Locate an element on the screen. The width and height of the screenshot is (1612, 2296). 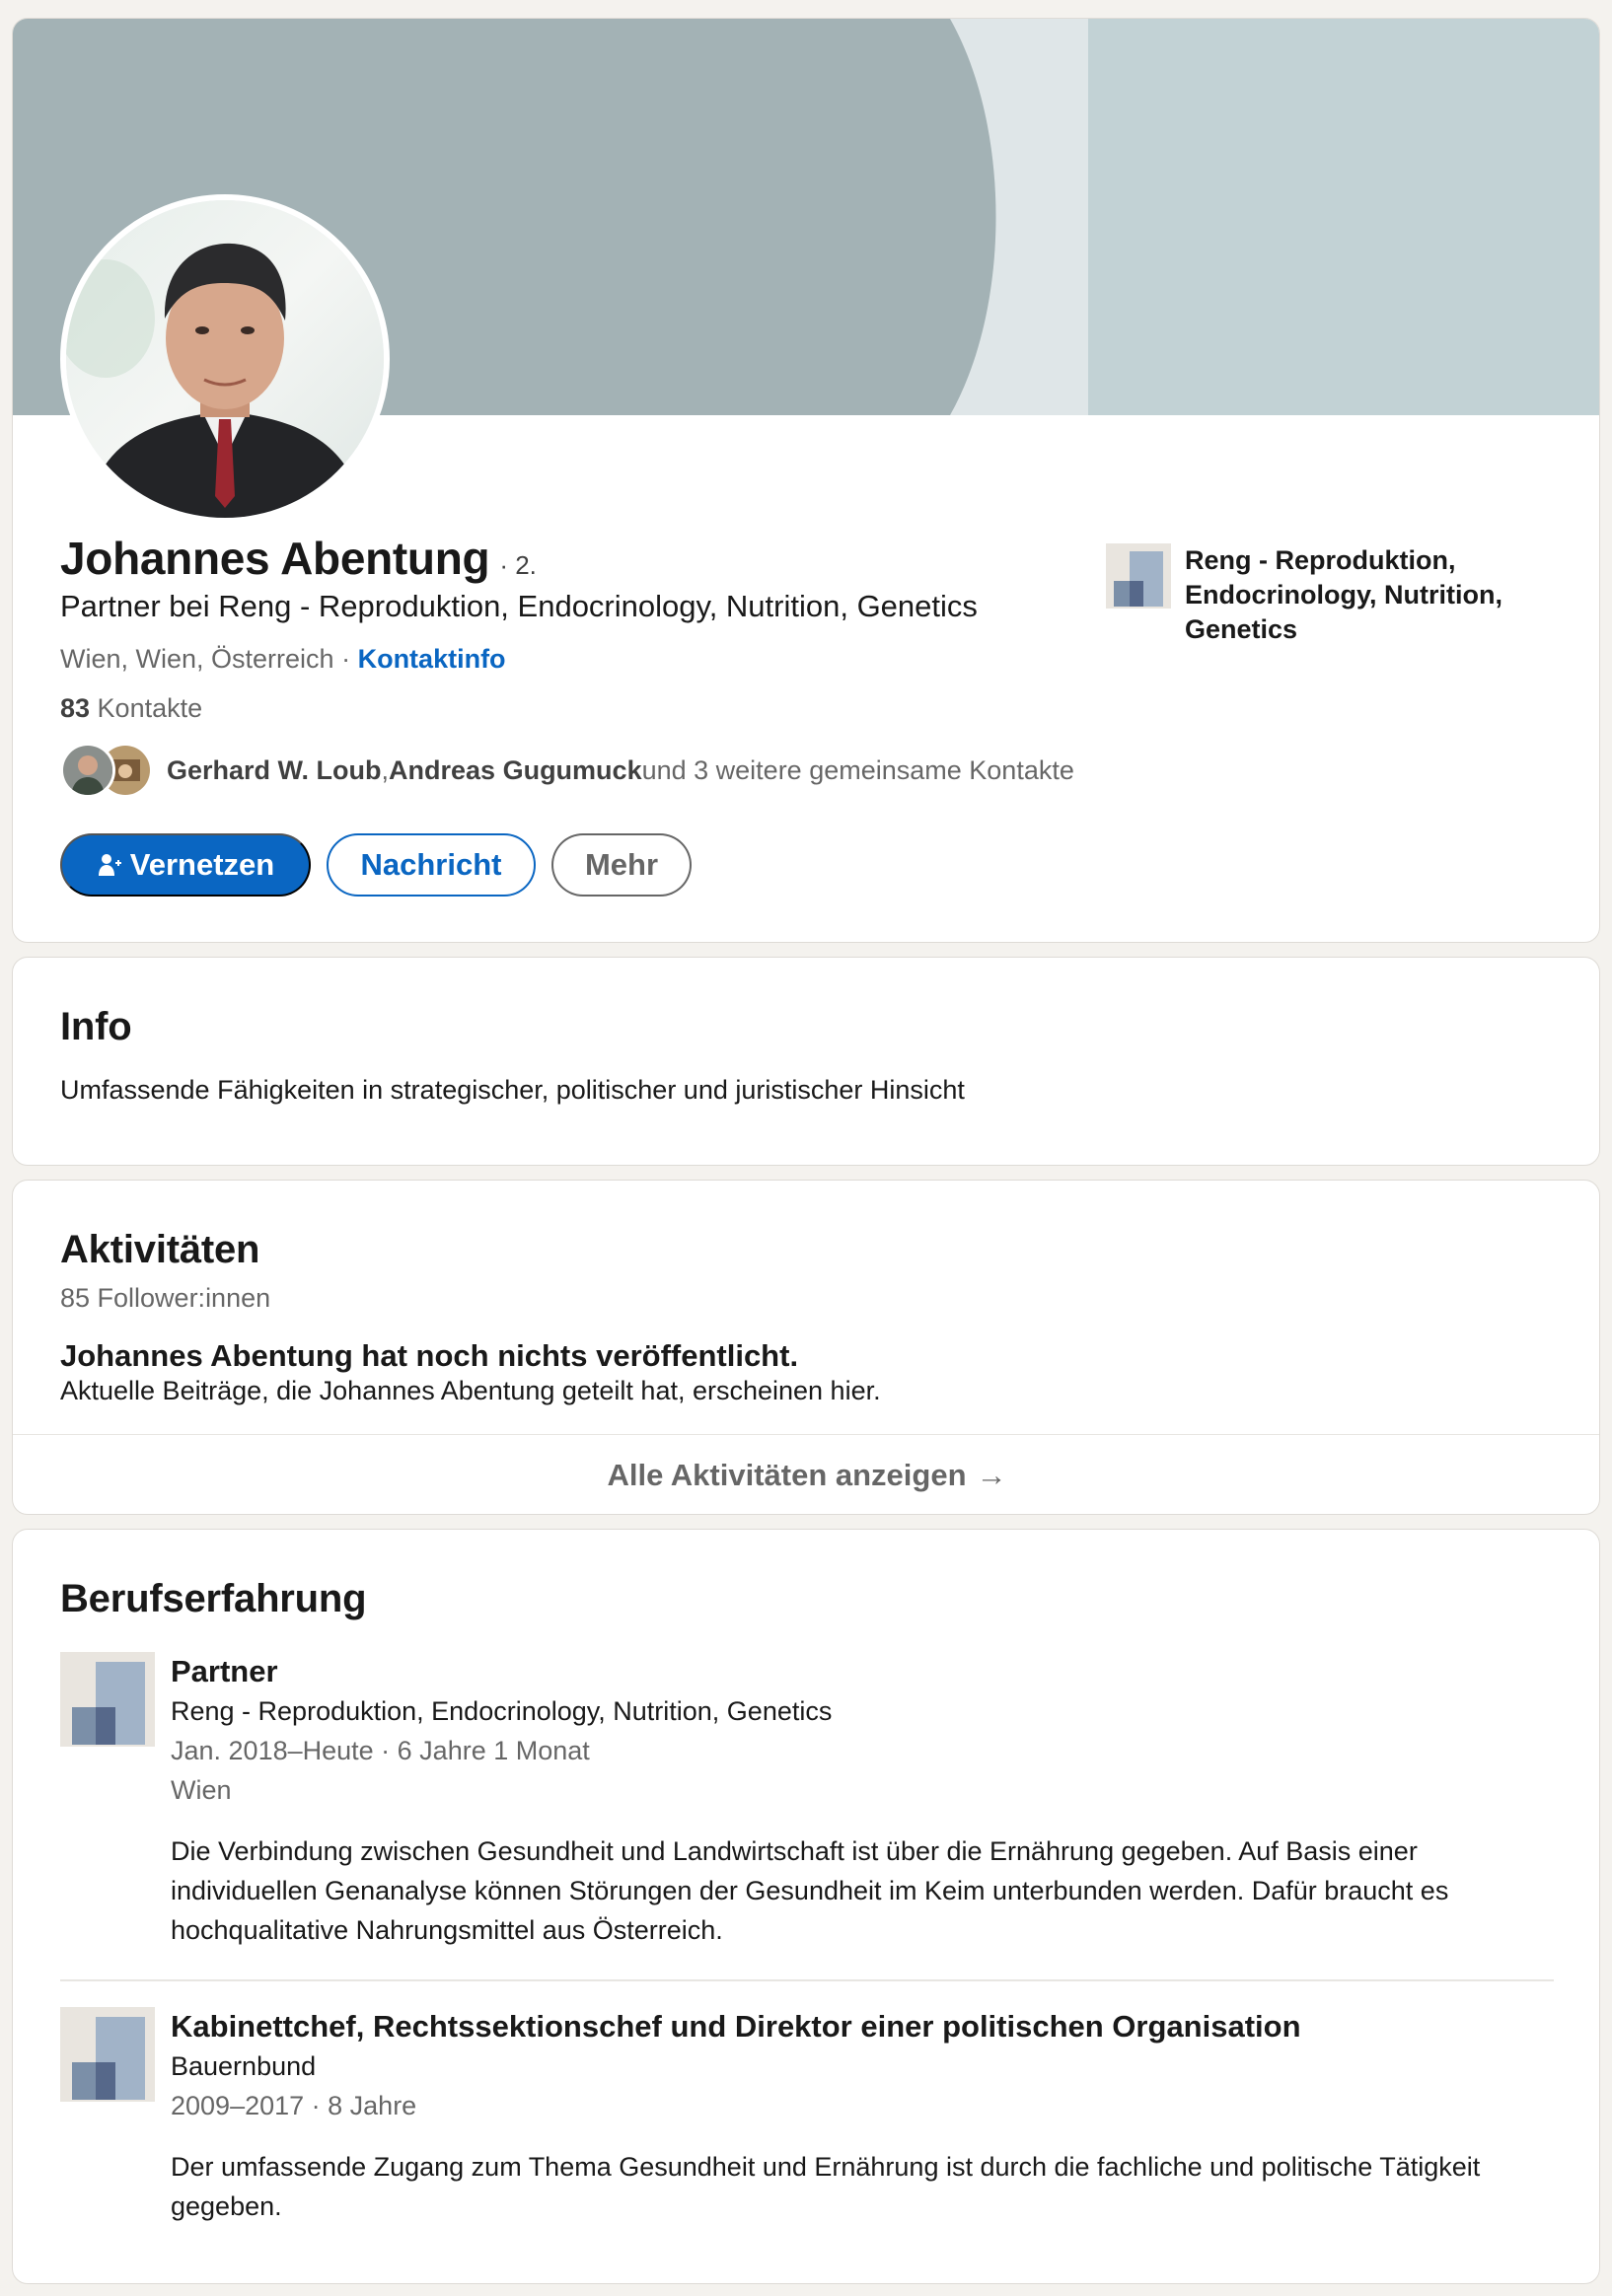
info-title: Info is located at coordinates (96, 1026).